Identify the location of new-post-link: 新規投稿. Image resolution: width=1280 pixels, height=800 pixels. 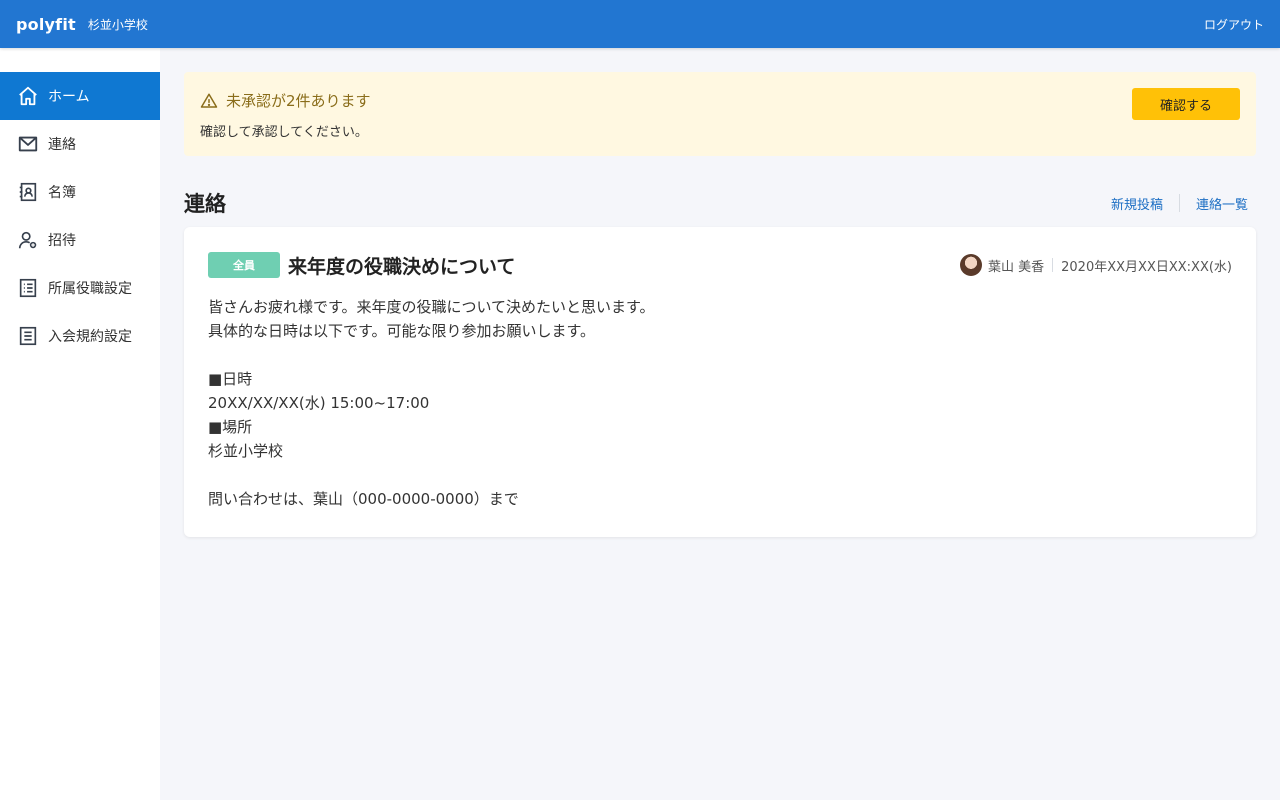
(1137, 203).